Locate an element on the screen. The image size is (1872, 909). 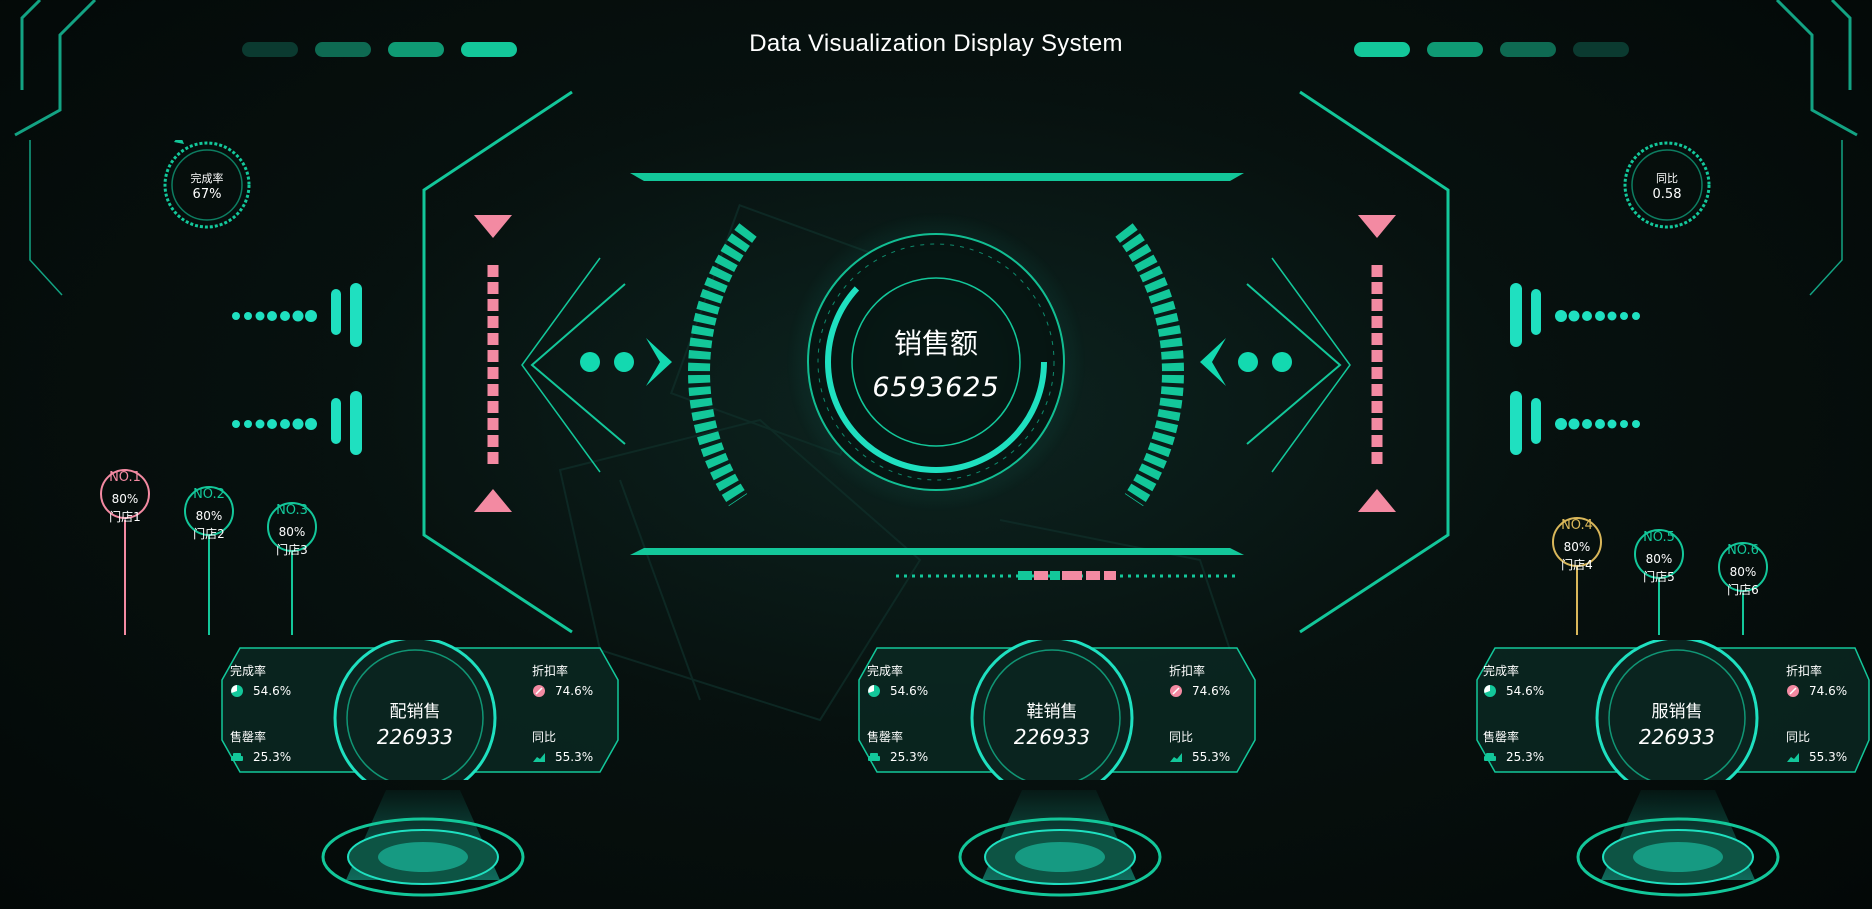
store-name: 门店4 is located at coordinates (1577, 565).